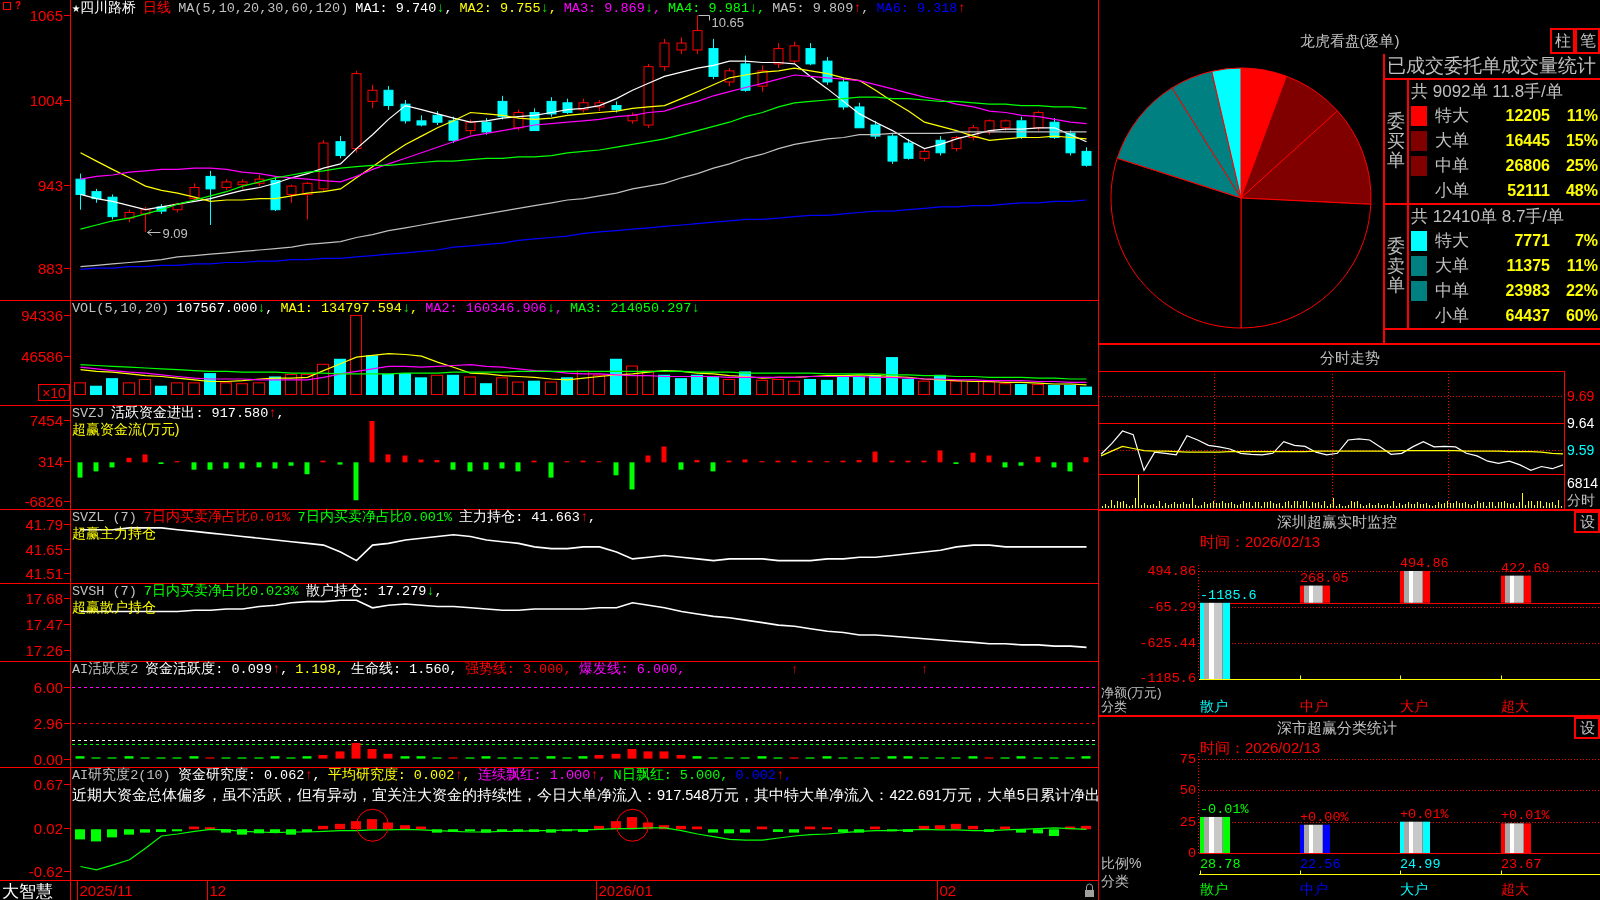  Describe the element at coordinates (114, 607) in the screenshot. I see `indicator-subtitle: 超赢散户持仓` at that location.